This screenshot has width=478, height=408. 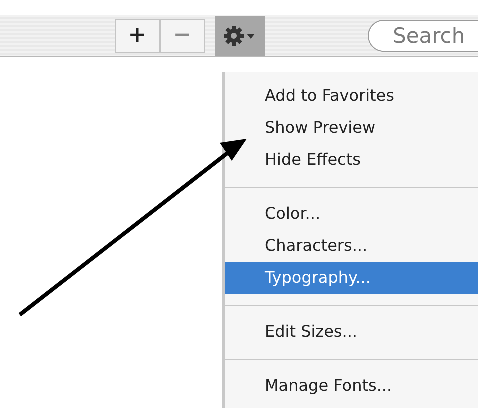 I want to click on gear-icon, so click(x=240, y=35).